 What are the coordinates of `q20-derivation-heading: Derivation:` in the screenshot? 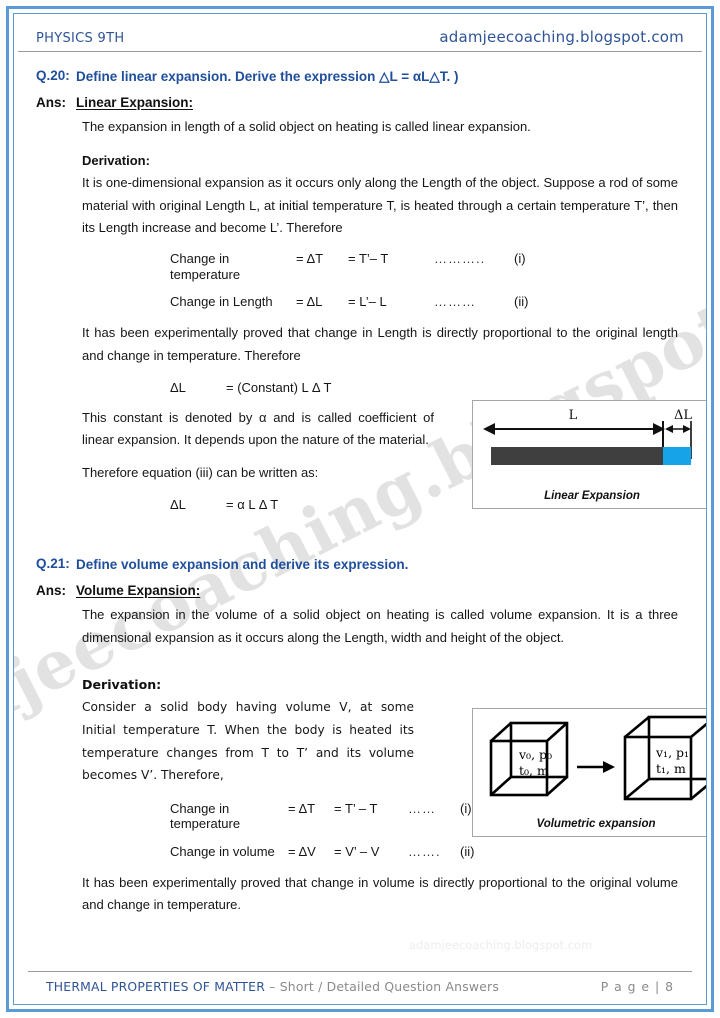 It's located at (116, 160).